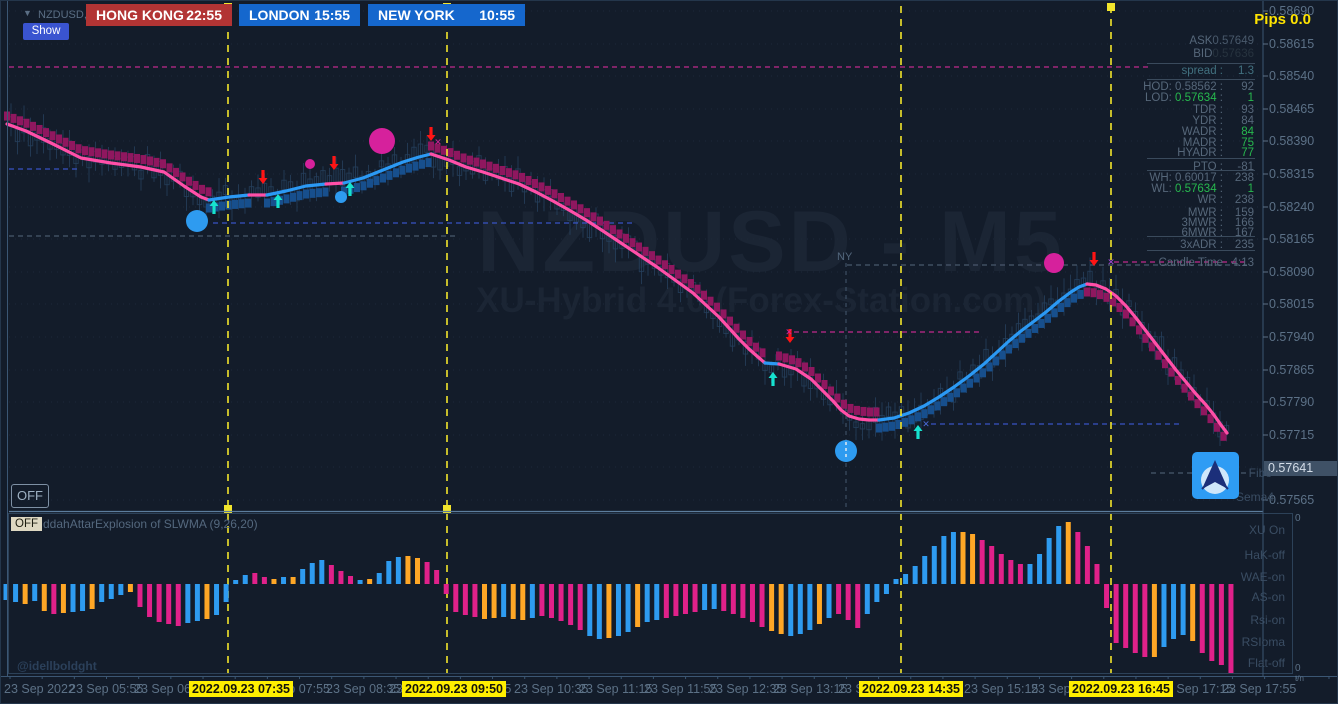 Image resolution: width=1338 pixels, height=704 pixels. I want to click on session-box-hongkong: HONG KONG 22:55, so click(159, 15).